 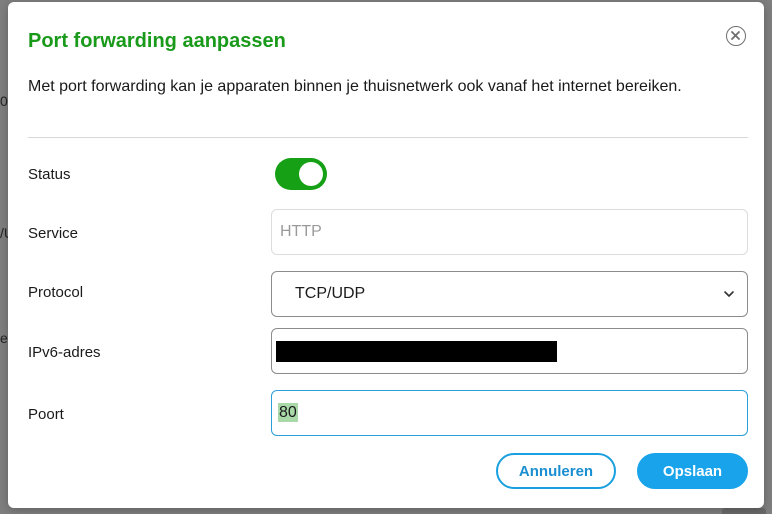 I want to click on background-fragment: 0, so click(x=4, y=101).